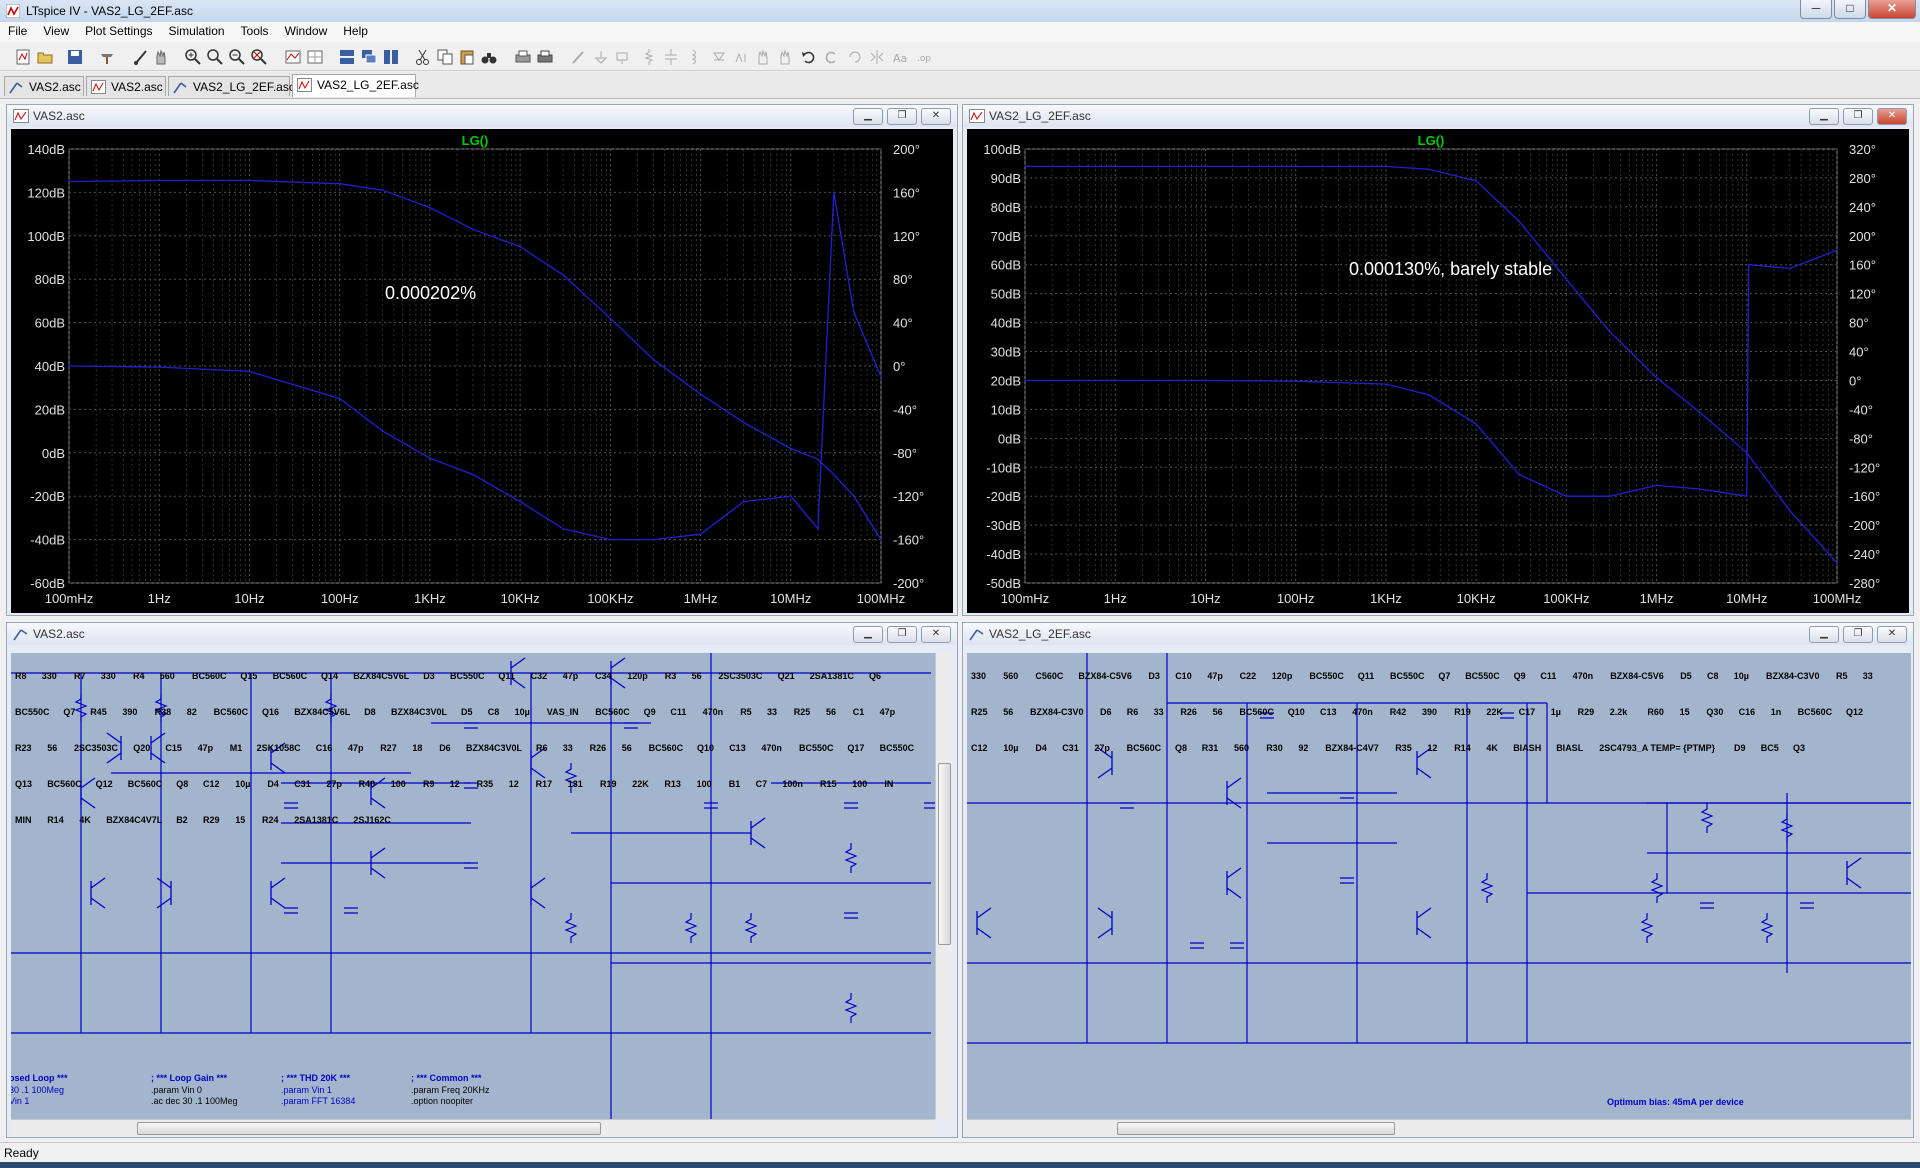  Describe the element at coordinates (1003, 496) in the screenshot. I see `y-tick-label: -20dB` at that location.